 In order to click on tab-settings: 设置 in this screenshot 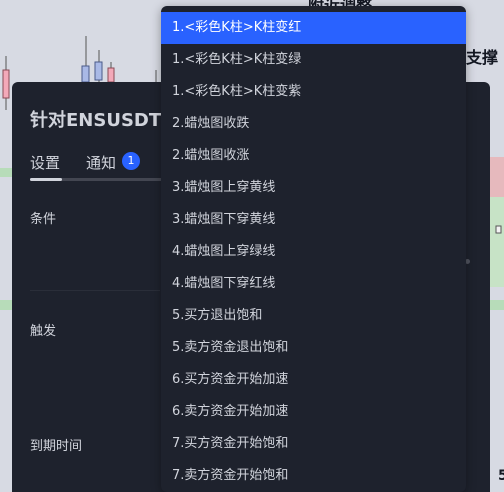, I will do `click(45, 162)`.